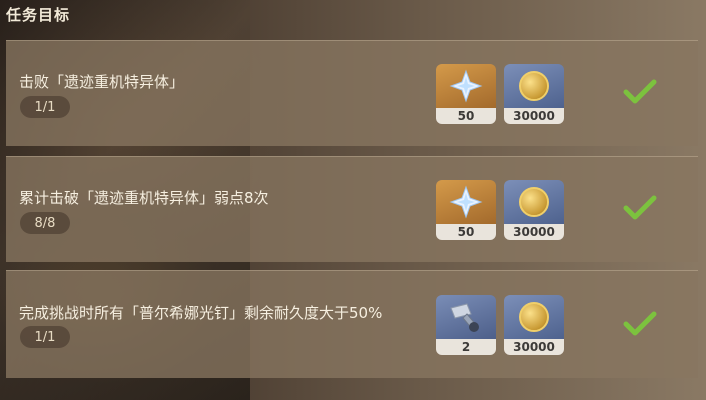 The image size is (706, 400). I want to click on objective-text: 完成挑战时所有「普尔希娜光钉」剩余耐久度大于50%, so click(201, 313).